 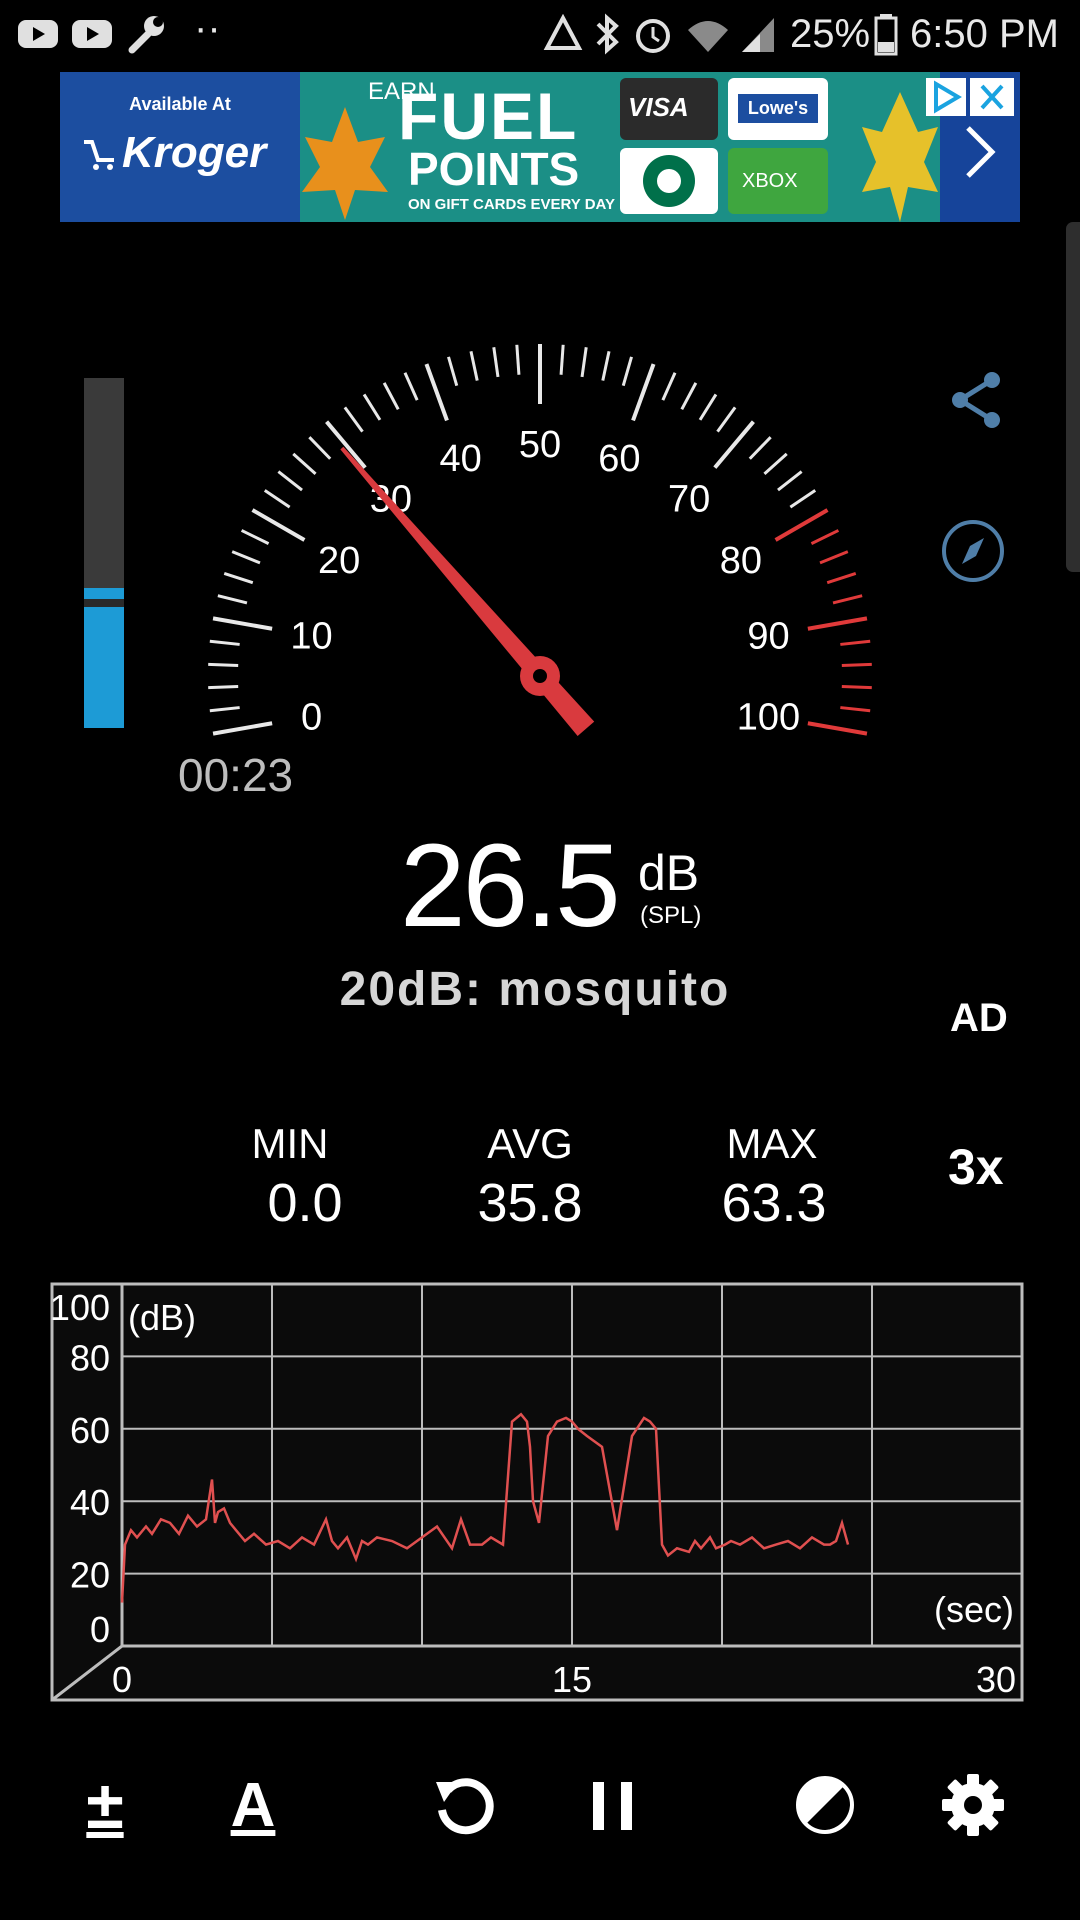 I want to click on theme-button, so click(x=825, y=1805).